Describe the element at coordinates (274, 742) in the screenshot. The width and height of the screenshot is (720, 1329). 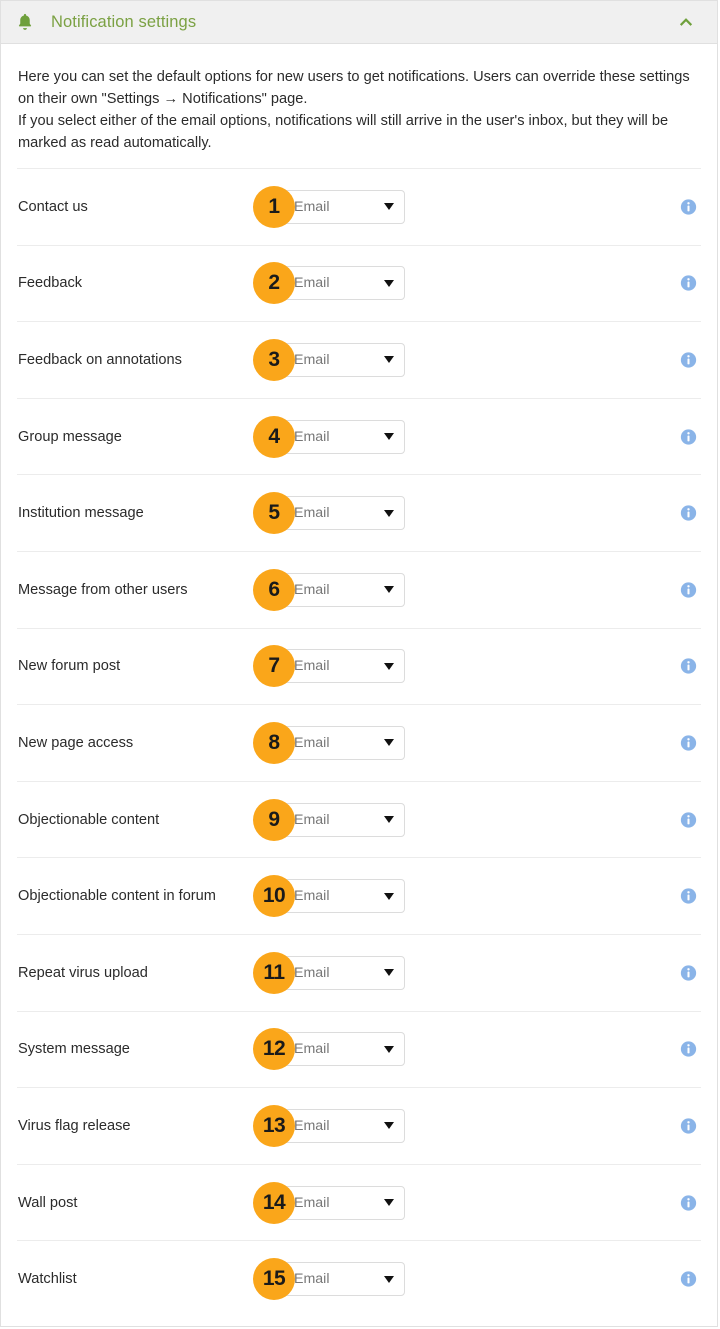
I see `step-badge: 8` at that location.